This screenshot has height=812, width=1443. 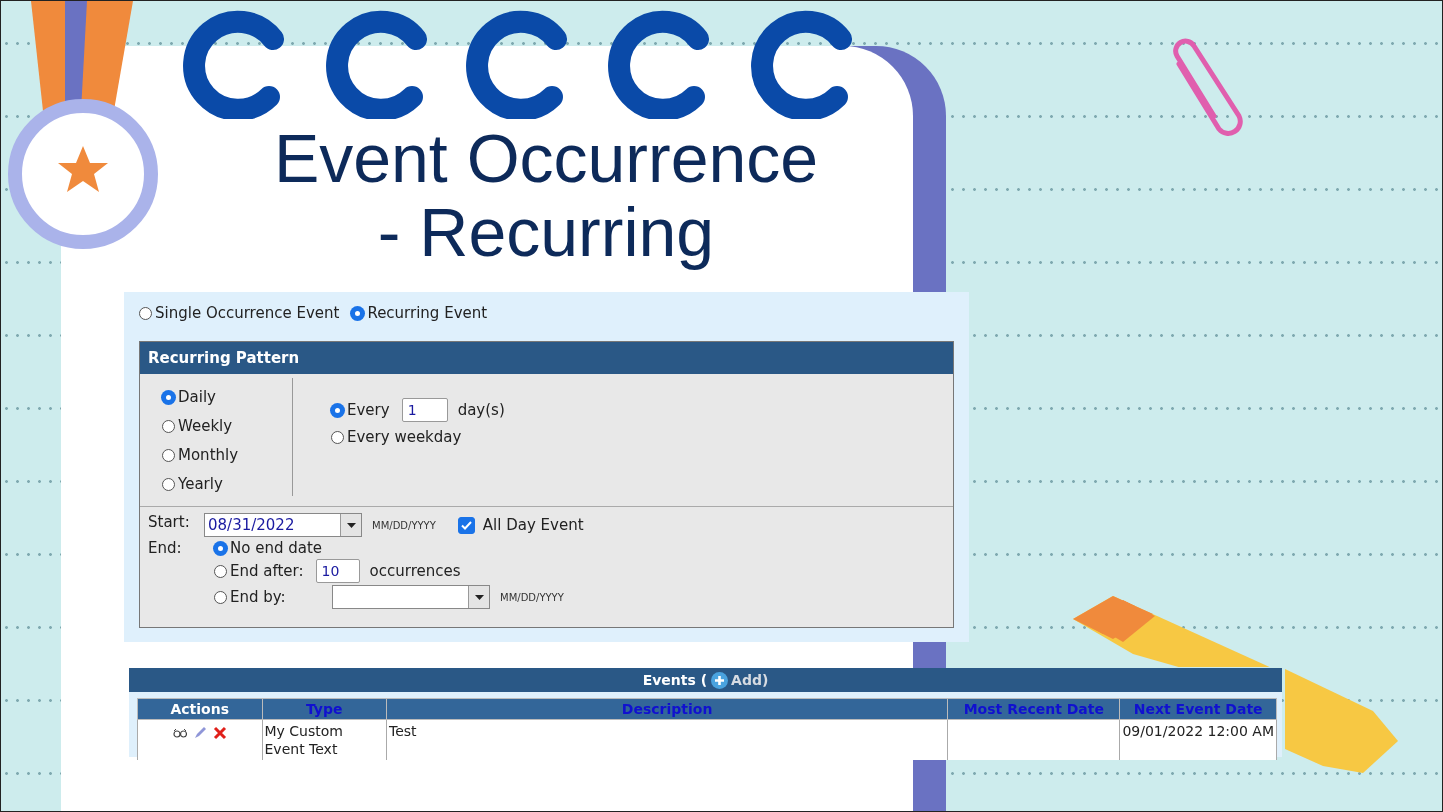 What do you see at coordinates (533, 525) in the screenshot?
I see `checkbox-label: All Day Event` at bounding box center [533, 525].